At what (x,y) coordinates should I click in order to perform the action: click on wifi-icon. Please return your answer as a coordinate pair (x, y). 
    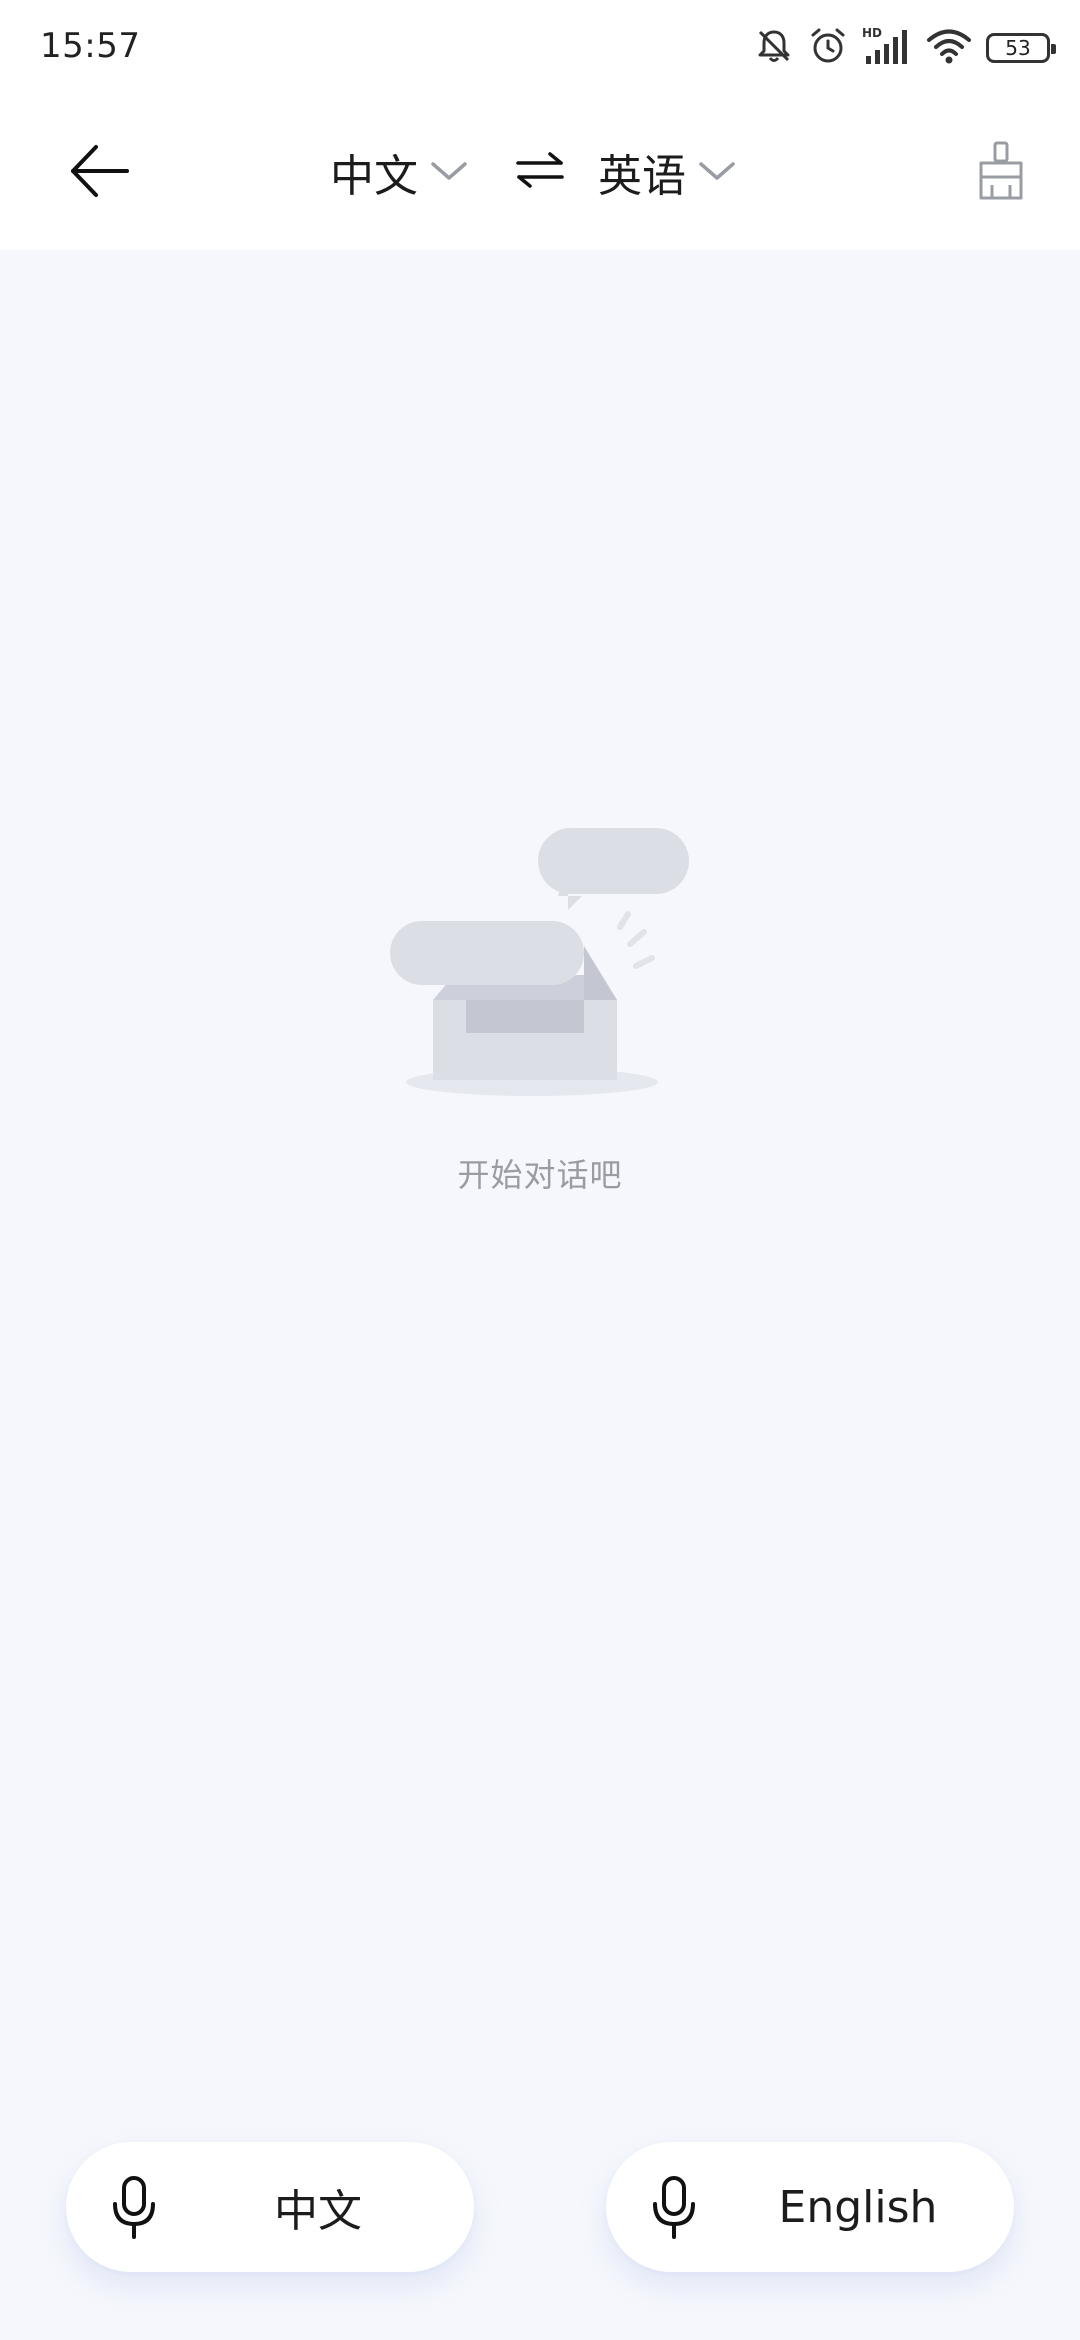
    Looking at the image, I should click on (949, 48).